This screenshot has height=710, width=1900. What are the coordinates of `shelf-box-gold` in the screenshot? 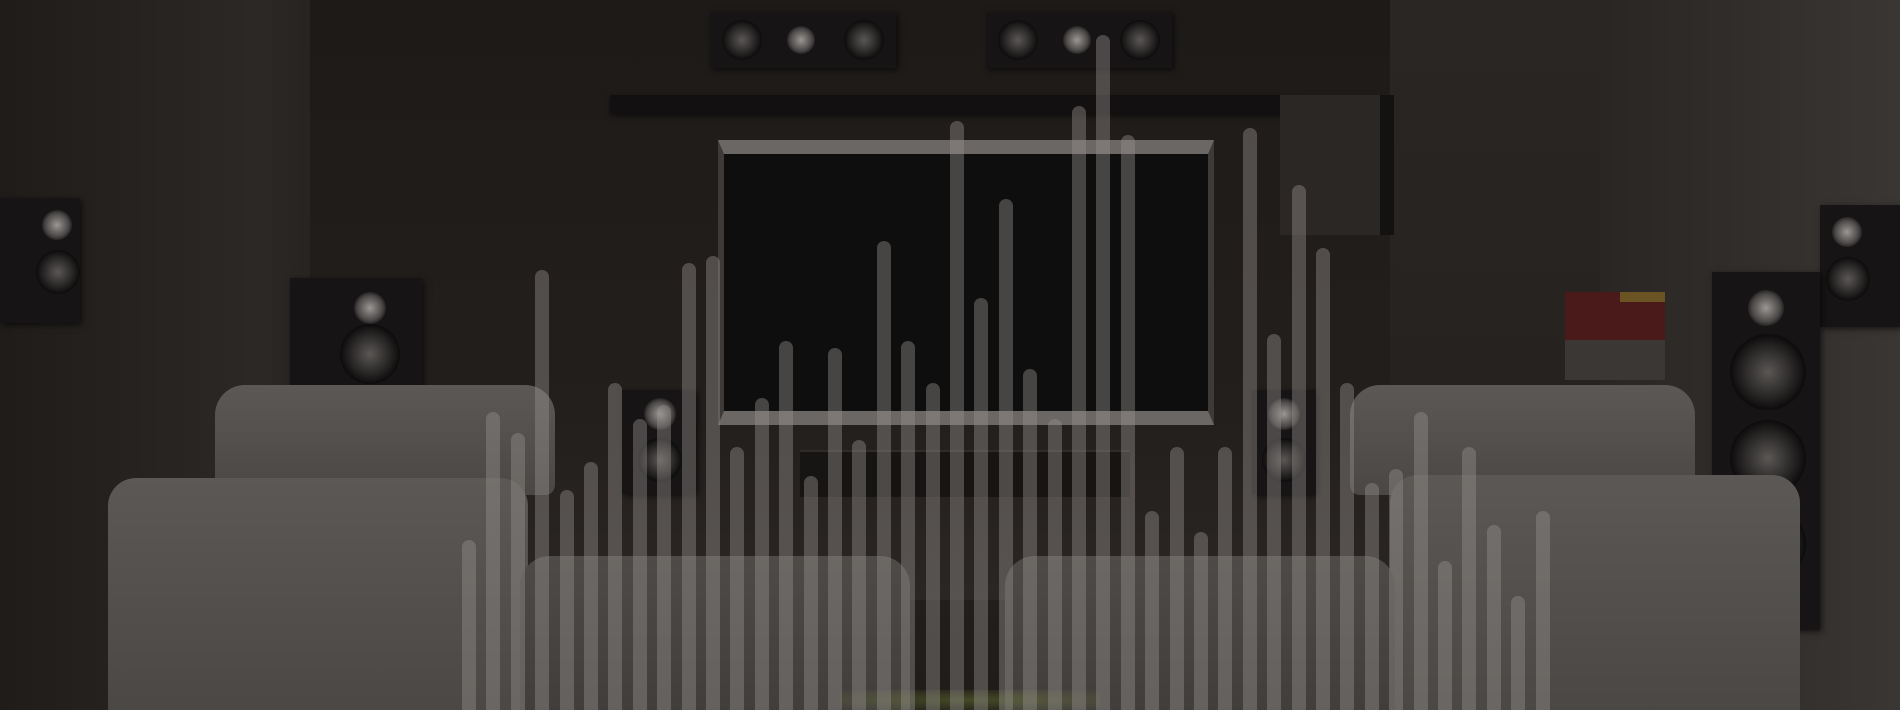 It's located at (1642, 297).